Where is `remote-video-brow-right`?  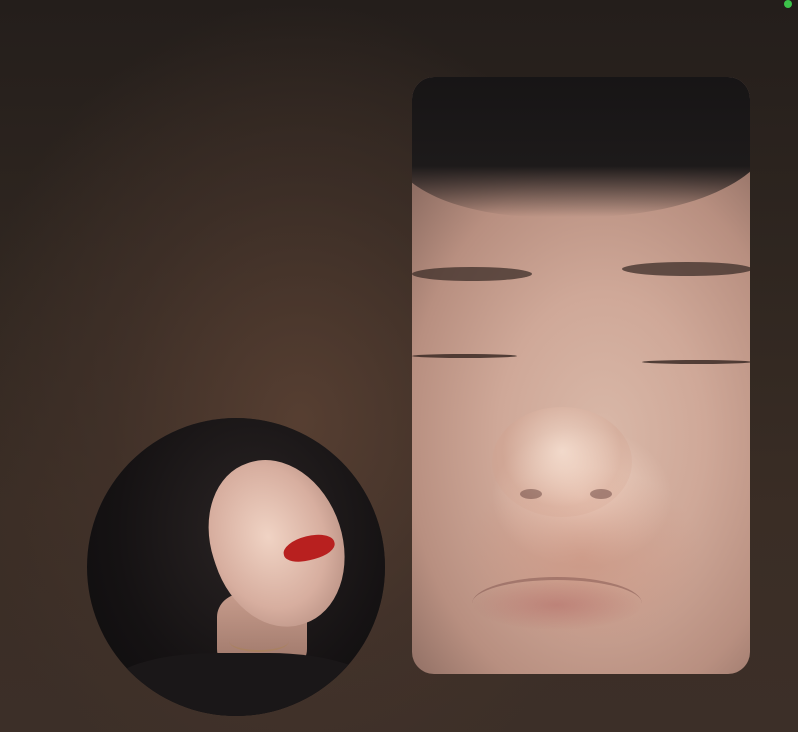
remote-video-brow-right is located at coordinates (686, 269).